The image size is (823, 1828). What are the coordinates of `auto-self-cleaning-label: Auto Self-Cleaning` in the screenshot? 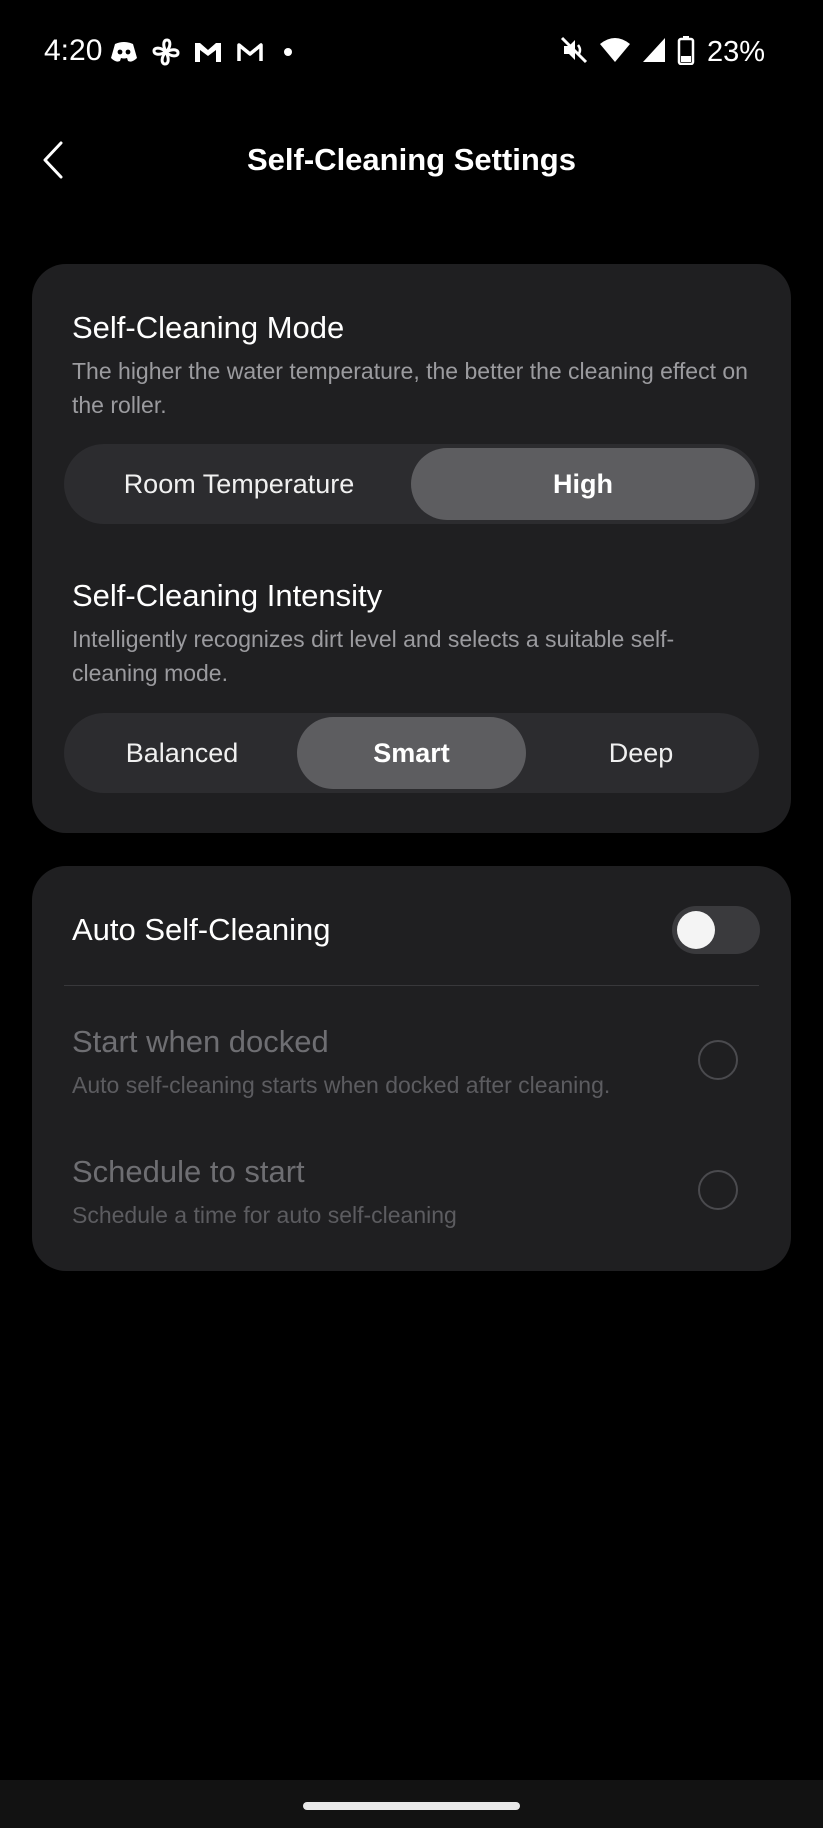 It's located at (201, 929).